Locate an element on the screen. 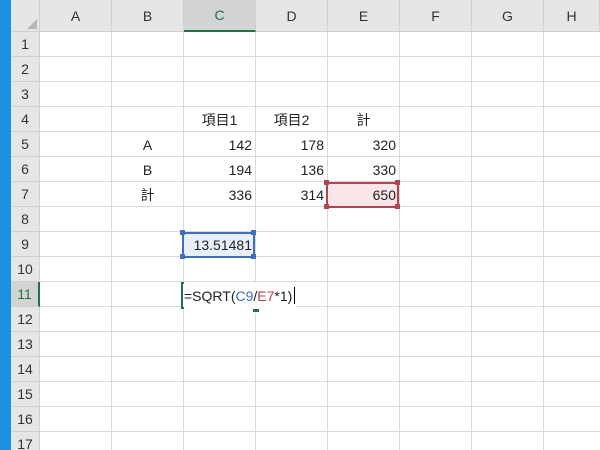 The height and width of the screenshot is (450, 600). row-header-5: 5 is located at coordinates (25, 144).